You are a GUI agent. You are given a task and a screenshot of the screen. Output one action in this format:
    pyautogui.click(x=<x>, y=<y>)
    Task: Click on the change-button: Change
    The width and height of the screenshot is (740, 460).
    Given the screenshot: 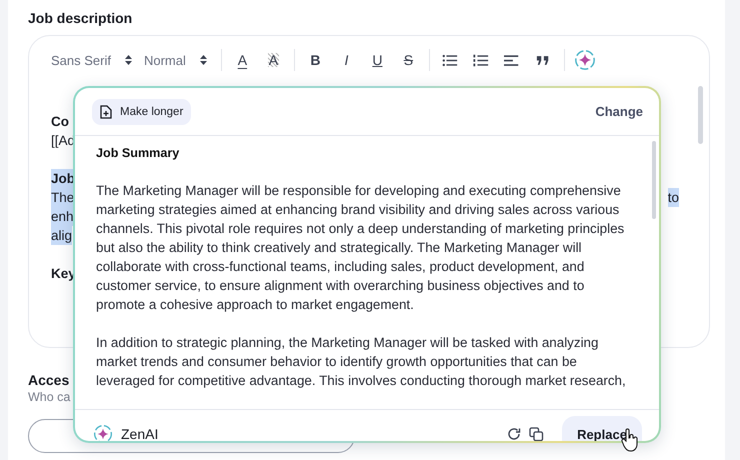 What is the action you would take?
    pyautogui.click(x=619, y=111)
    